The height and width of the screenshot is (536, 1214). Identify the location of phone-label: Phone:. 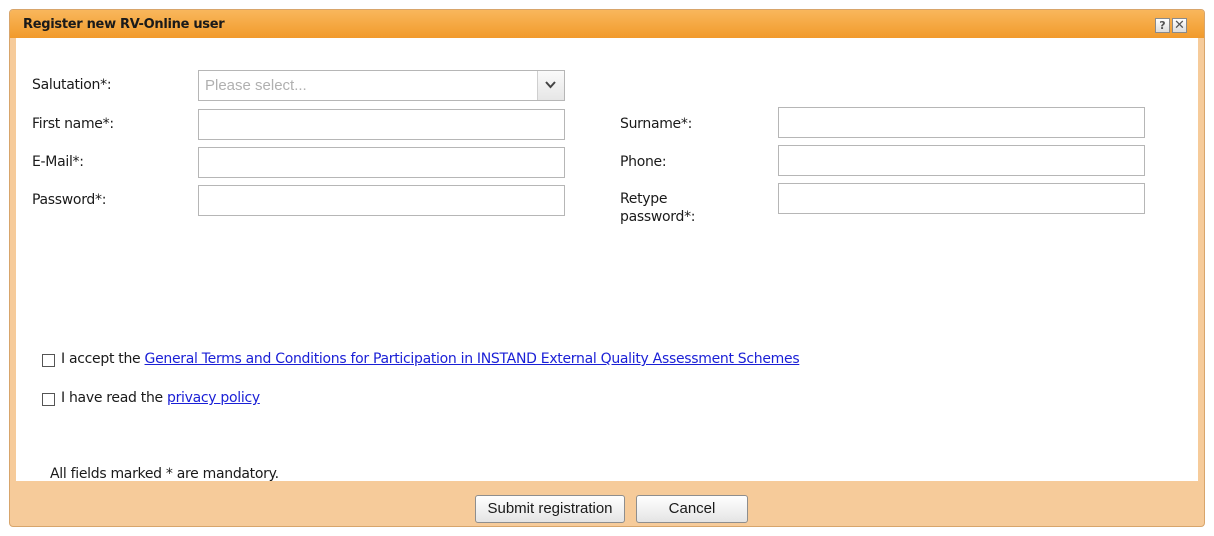
(643, 162).